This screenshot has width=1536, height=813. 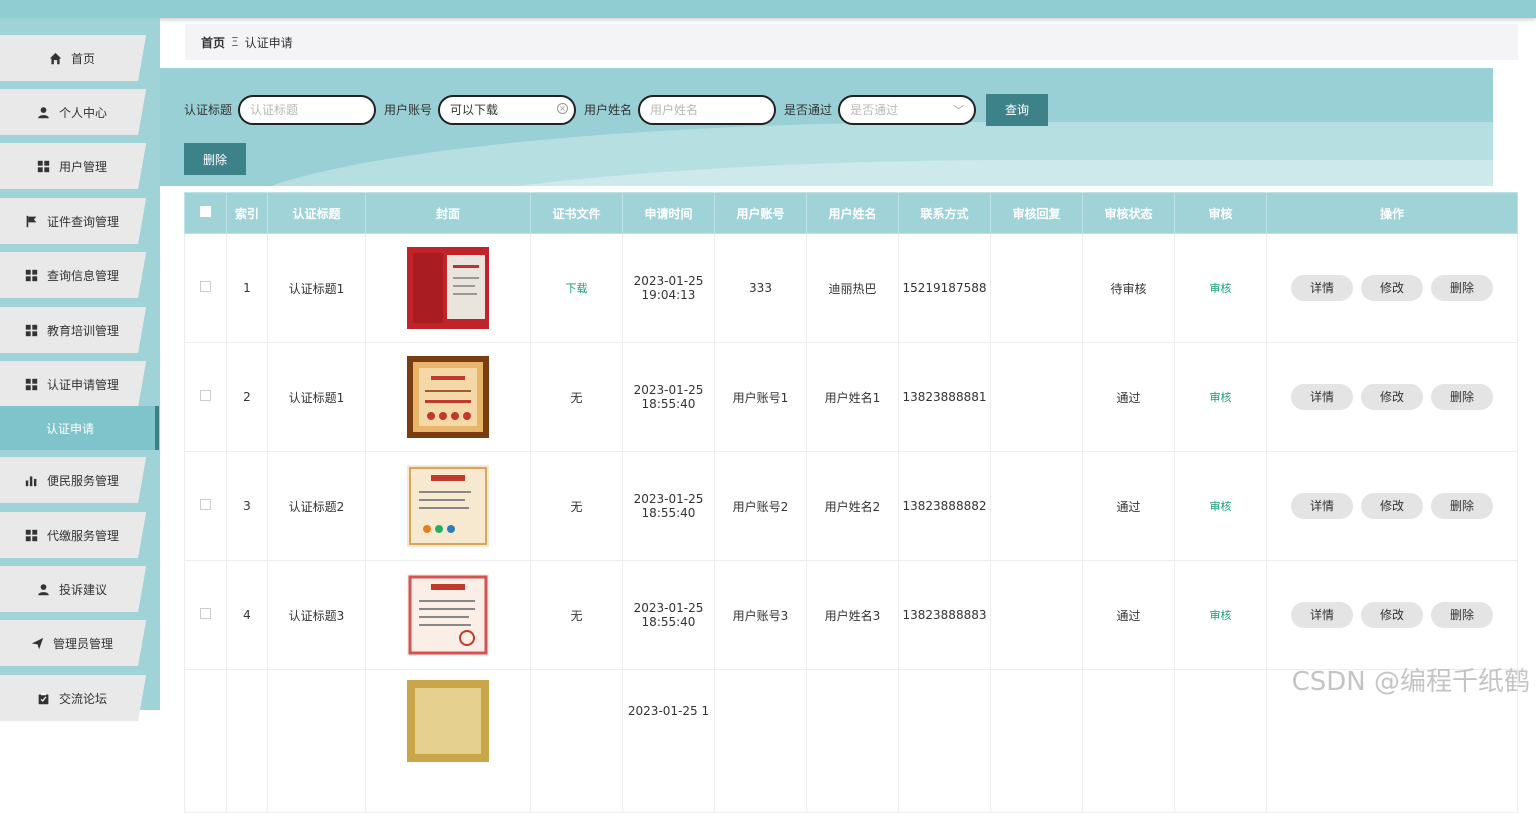 I want to click on sidebar-item-education-training: 教育培训管理, so click(x=79, y=330).